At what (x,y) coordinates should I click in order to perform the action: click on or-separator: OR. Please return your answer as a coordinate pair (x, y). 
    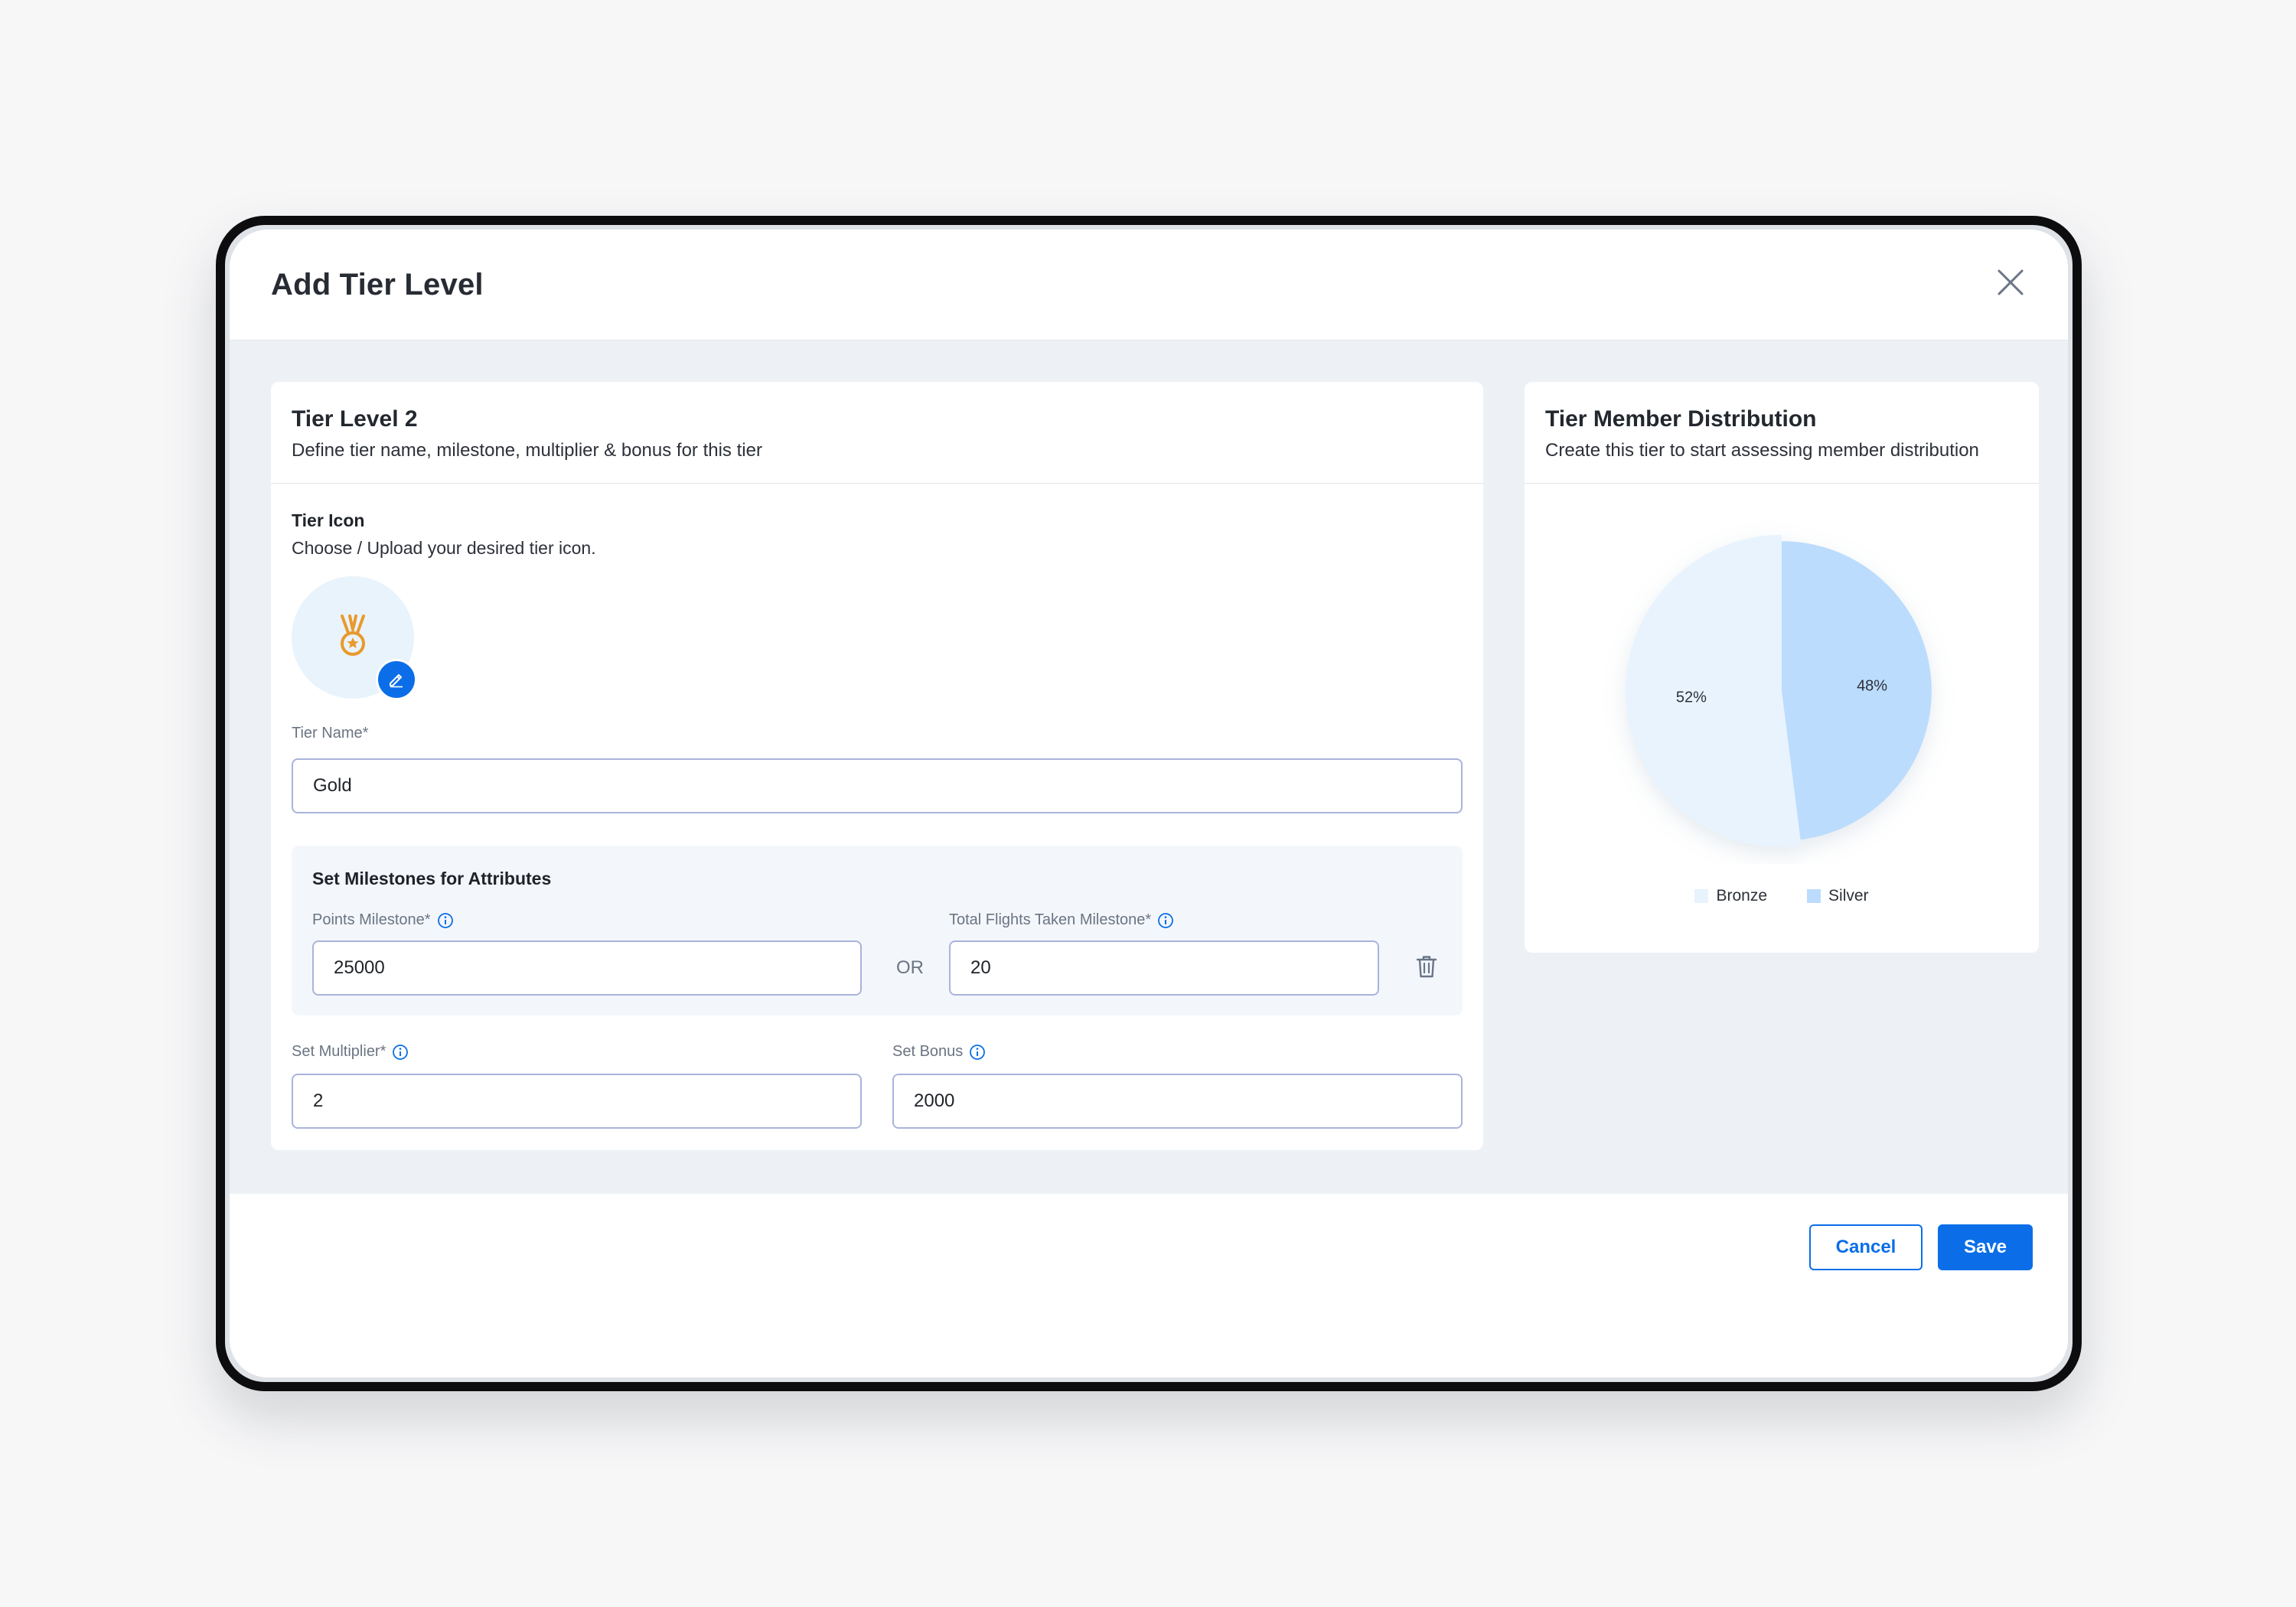
    Looking at the image, I should click on (910, 967).